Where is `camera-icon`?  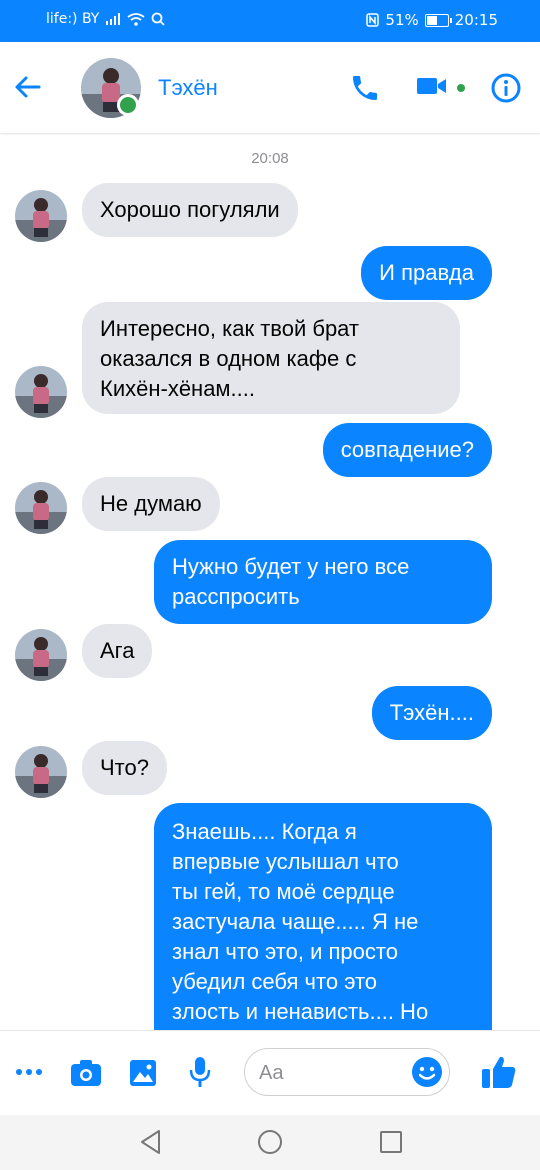
camera-icon is located at coordinates (86, 1073).